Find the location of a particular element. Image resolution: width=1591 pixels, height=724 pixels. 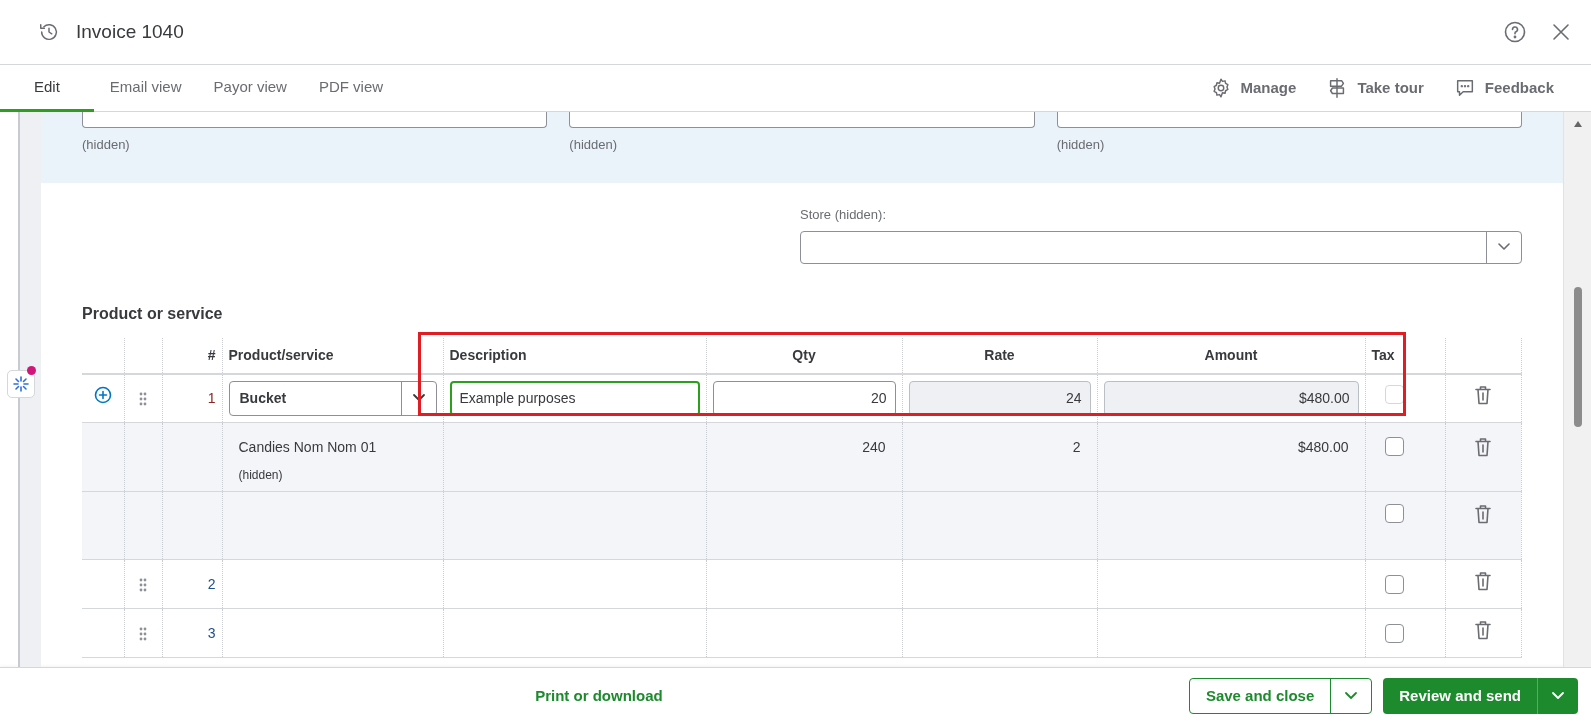

amount-field: $480.00 is located at coordinates (1231, 398).